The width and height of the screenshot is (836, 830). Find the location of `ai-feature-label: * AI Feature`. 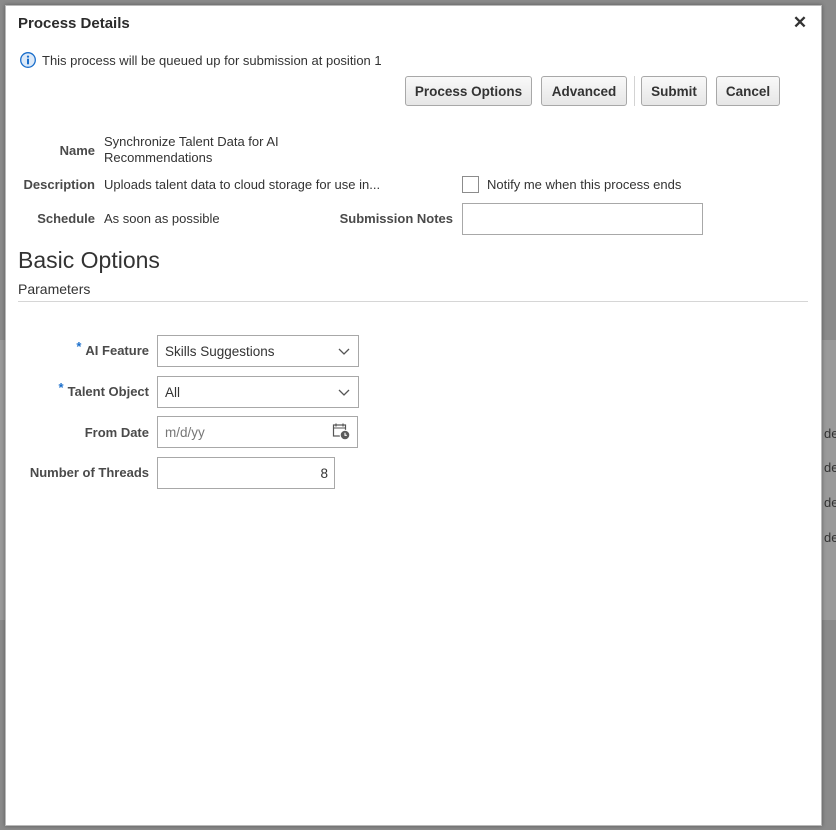

ai-feature-label: * AI Feature is located at coordinates (112, 348).